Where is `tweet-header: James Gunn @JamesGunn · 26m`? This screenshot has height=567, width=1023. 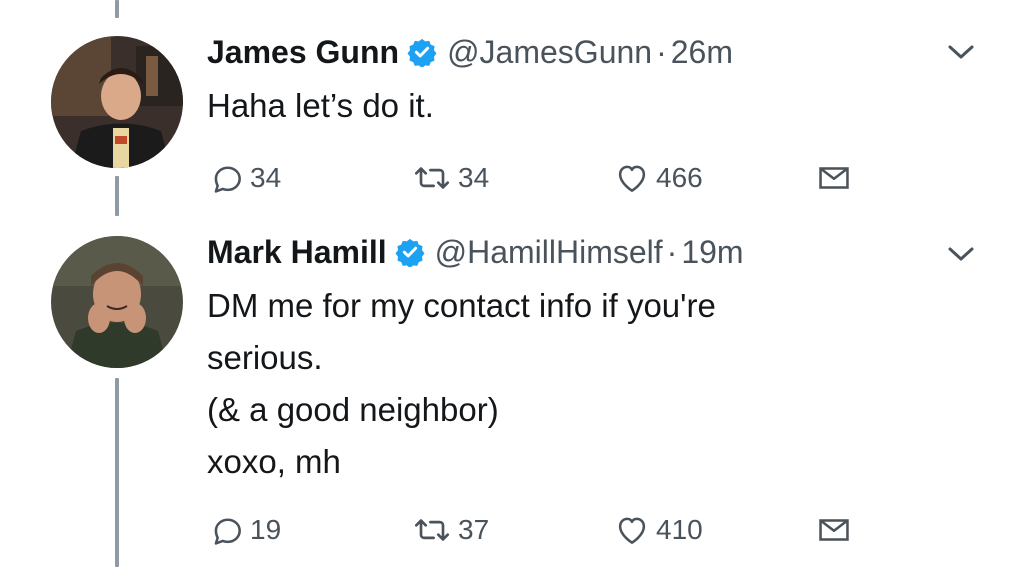
tweet-header: James Gunn @JamesGunn · 26m is located at coordinates (470, 52).